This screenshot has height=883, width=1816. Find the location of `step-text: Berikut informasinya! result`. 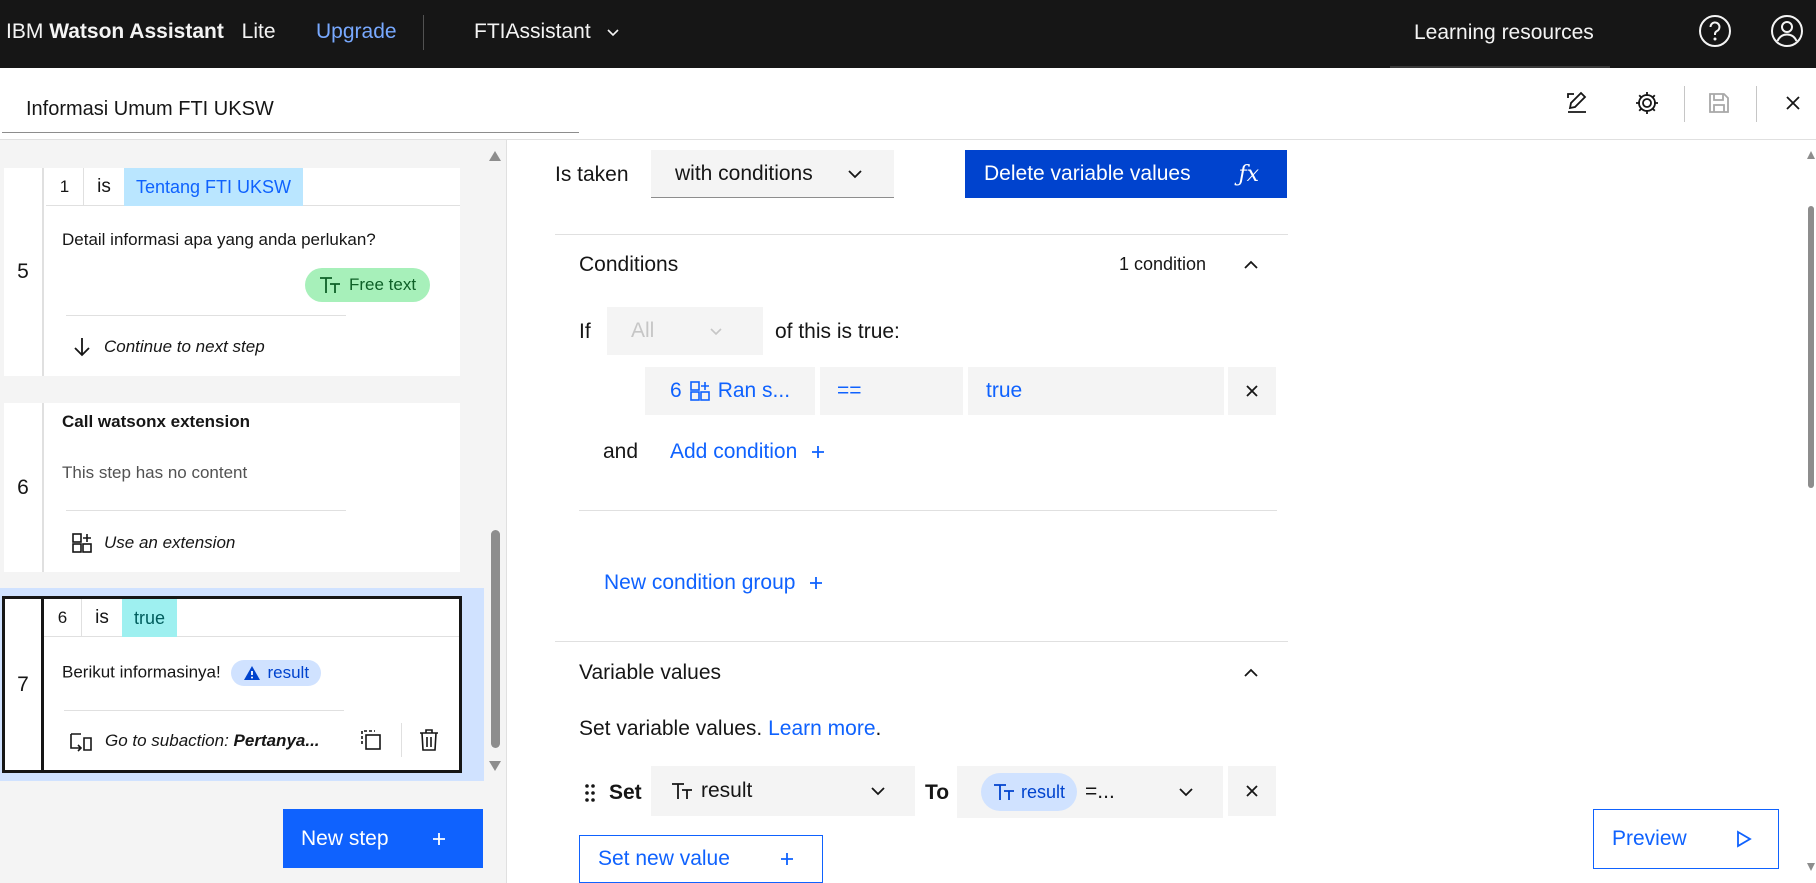

step-text: Berikut informasinya! result is located at coordinates (192, 673).